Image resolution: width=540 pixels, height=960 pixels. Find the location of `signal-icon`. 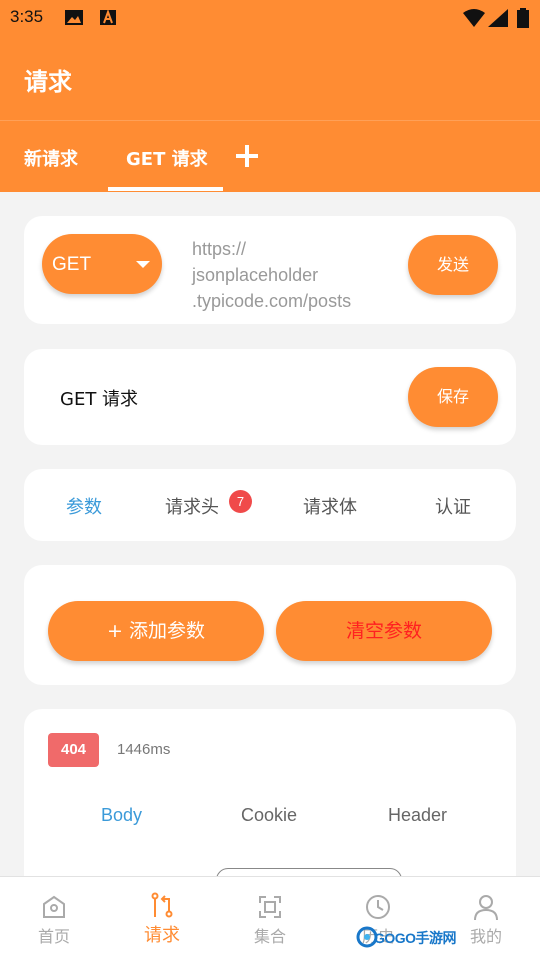

signal-icon is located at coordinates (498, 18).